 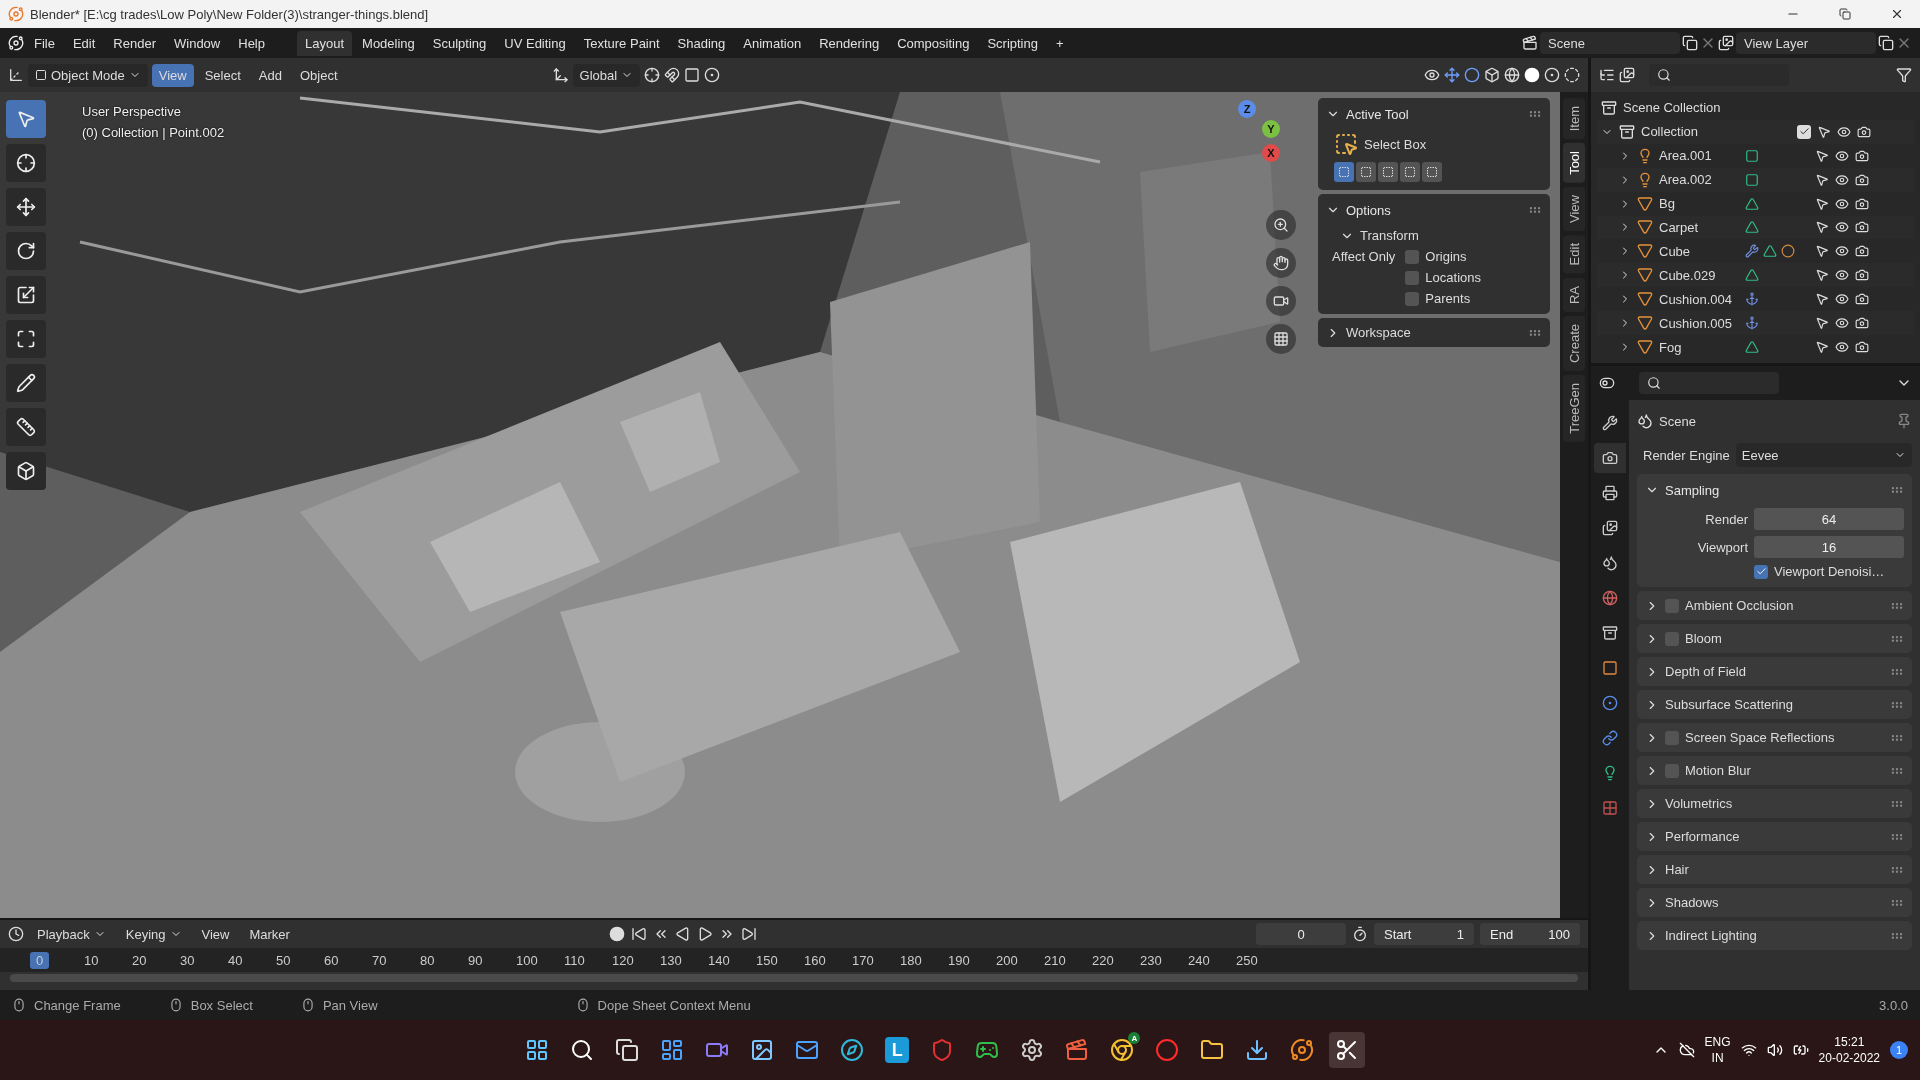 What do you see at coordinates (1774, 902) in the screenshot?
I see `collapsed-panel: Shadows` at bounding box center [1774, 902].